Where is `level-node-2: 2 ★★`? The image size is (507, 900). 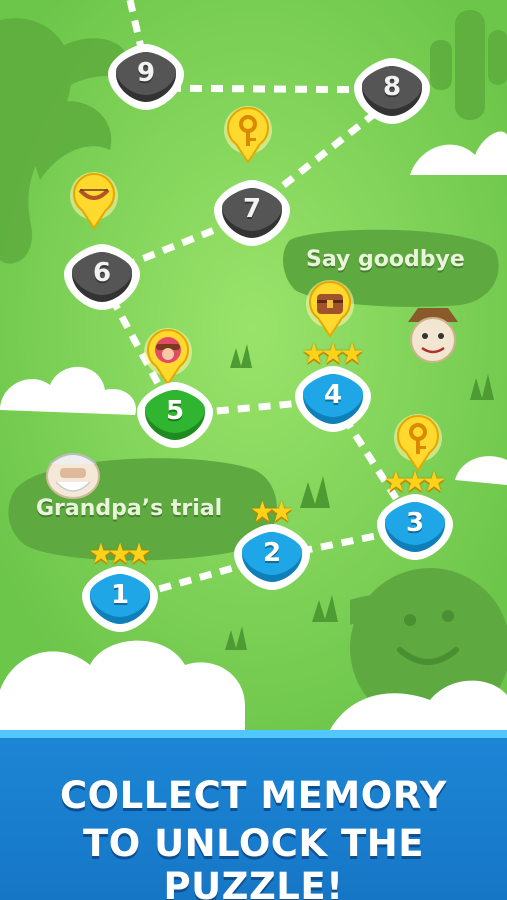
level-node-2: 2 ★★ is located at coordinates (272, 546).